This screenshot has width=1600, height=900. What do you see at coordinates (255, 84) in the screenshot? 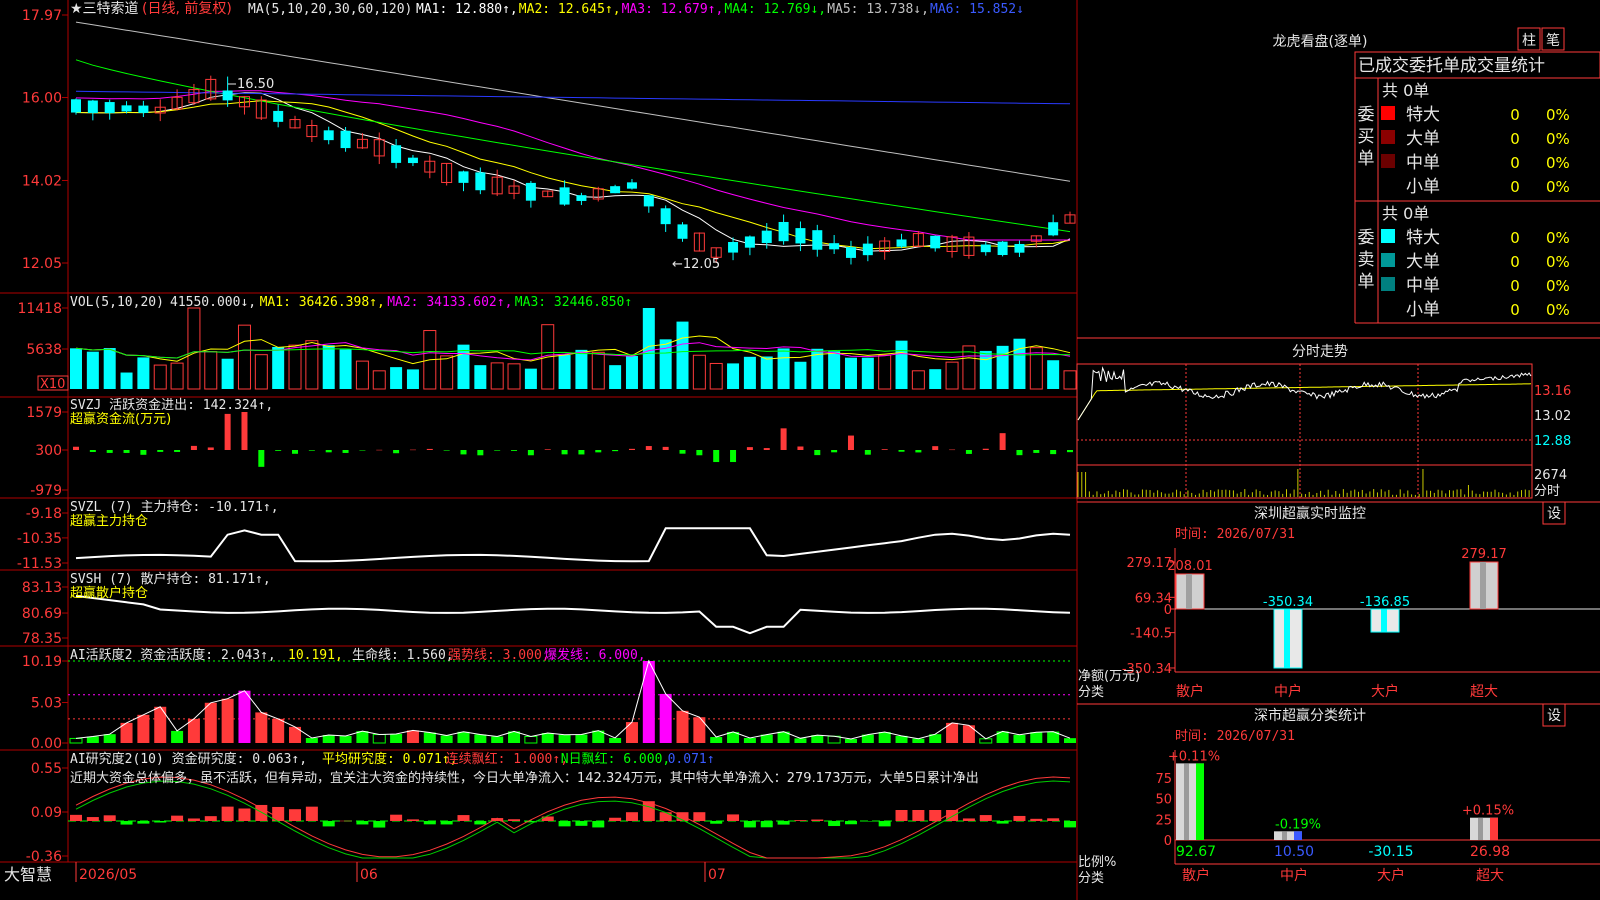
I see `annotation-high: 16.50` at bounding box center [255, 84].